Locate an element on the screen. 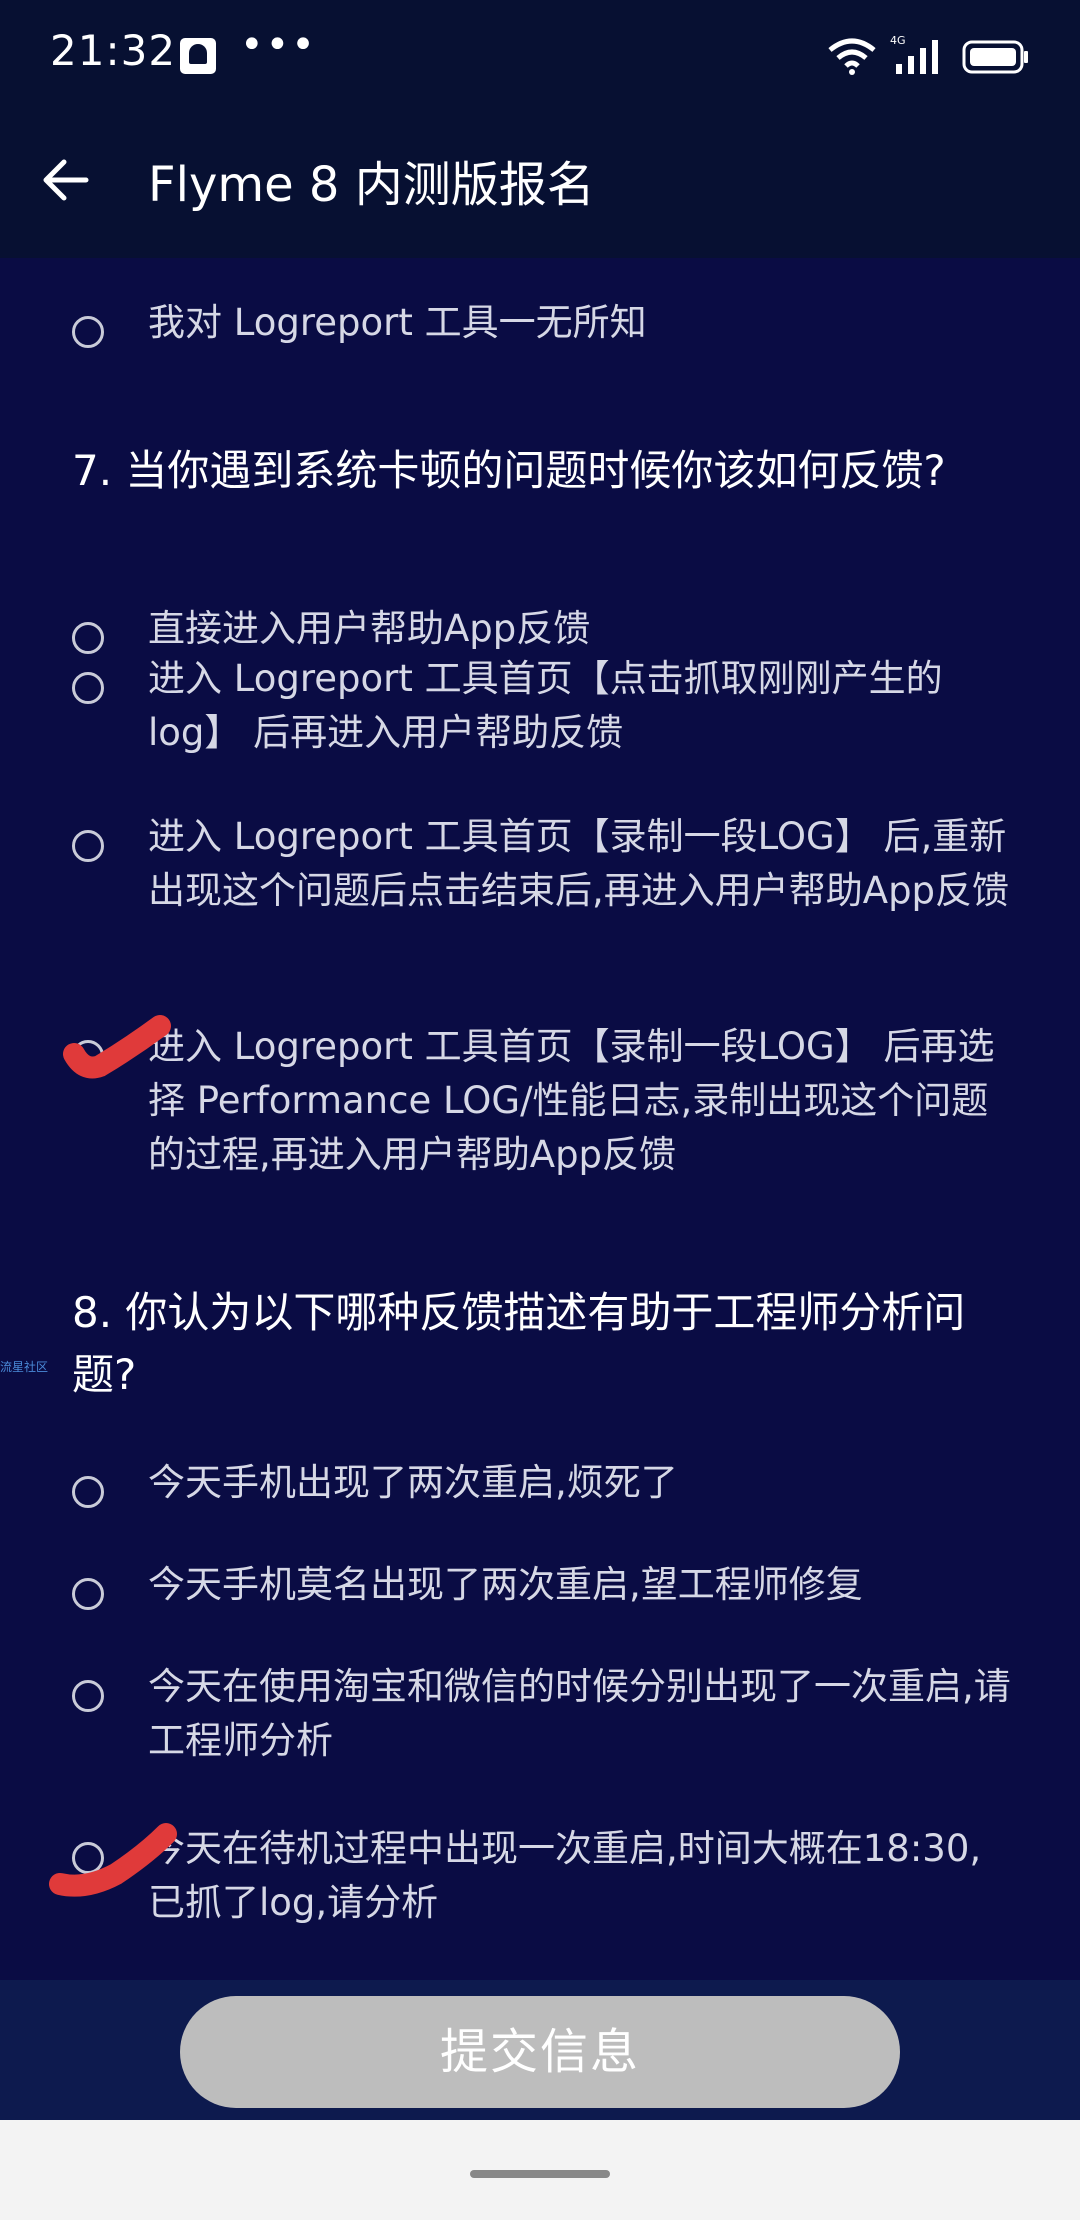 This screenshot has width=1080, height=2220. battery-icon is located at coordinates (995, 57).